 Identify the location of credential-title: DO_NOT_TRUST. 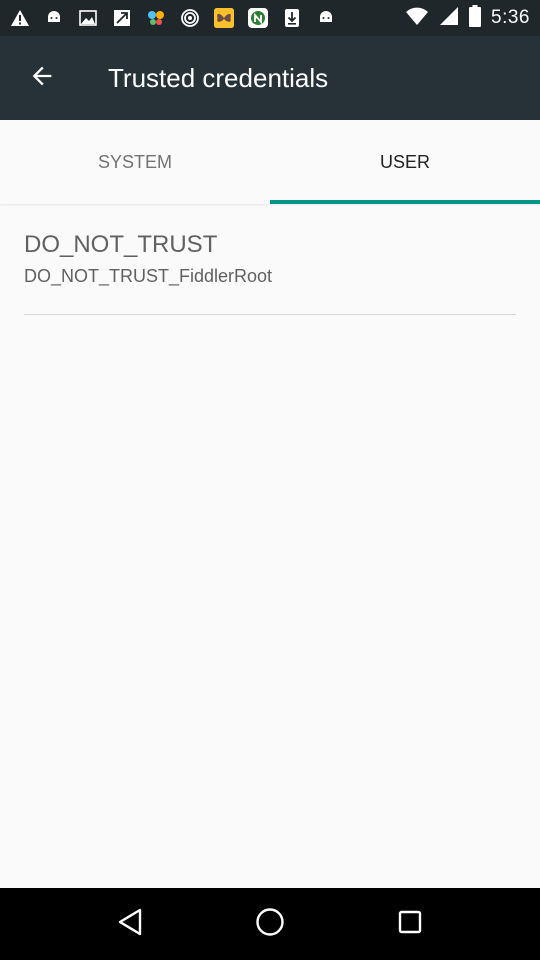
(121, 244).